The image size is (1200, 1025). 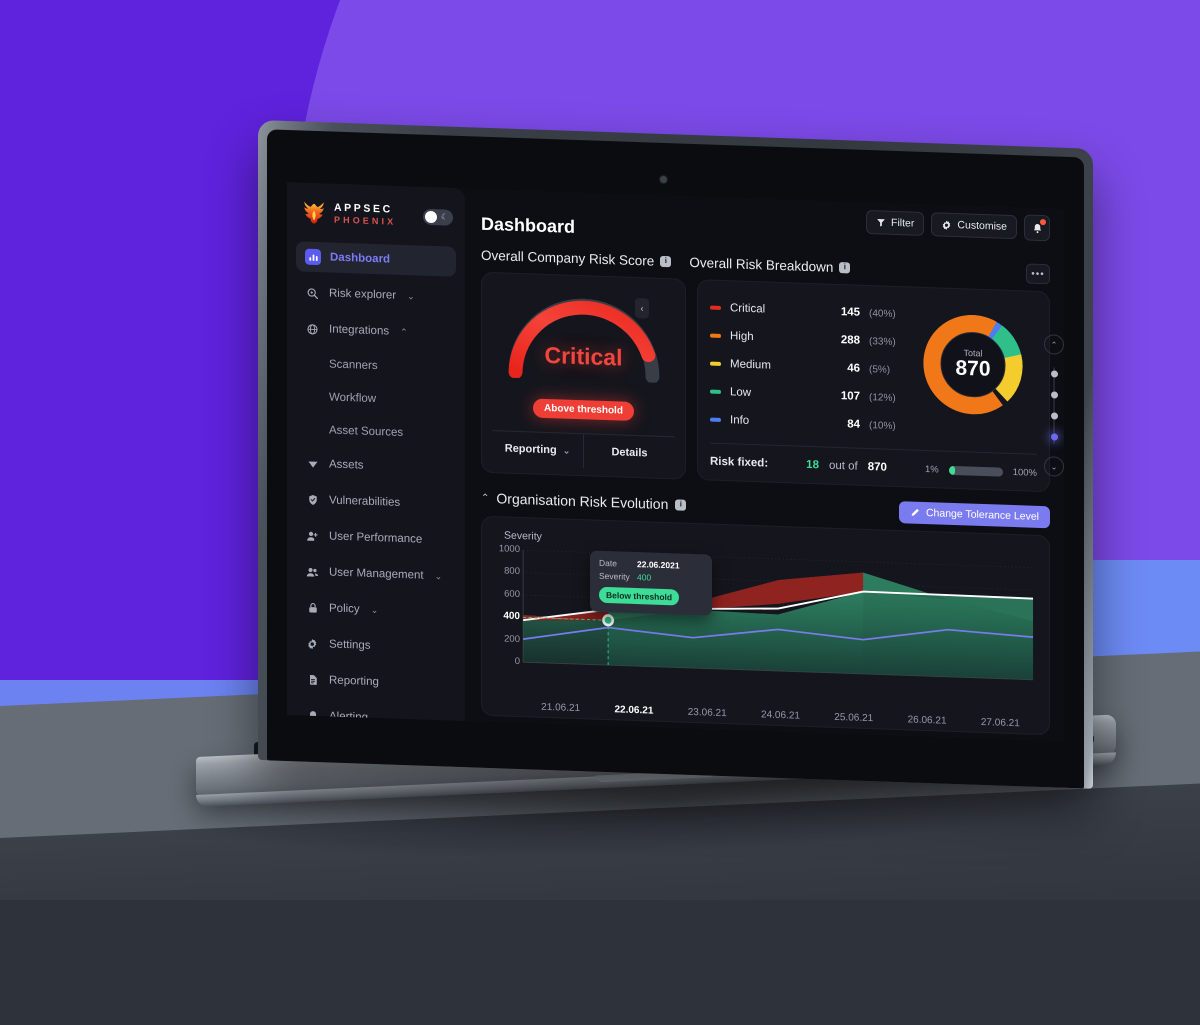 I want to click on risk-card-footer: Reporting ⌄ Details, so click(x=583, y=451).